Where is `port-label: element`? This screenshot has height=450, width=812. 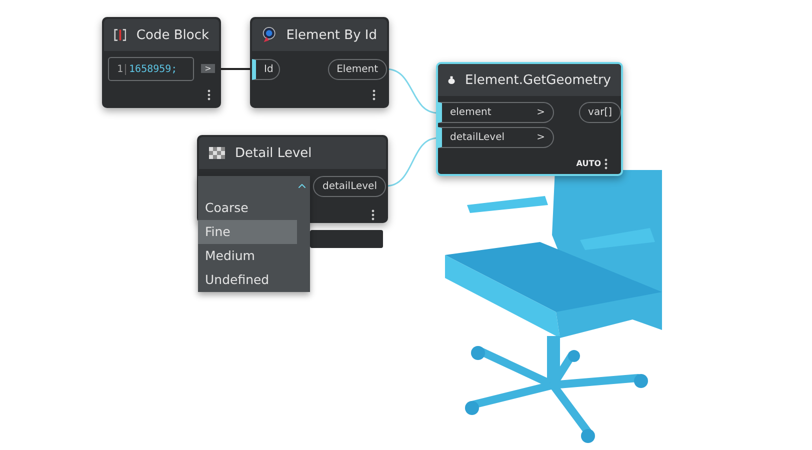 port-label: element is located at coordinates (471, 112).